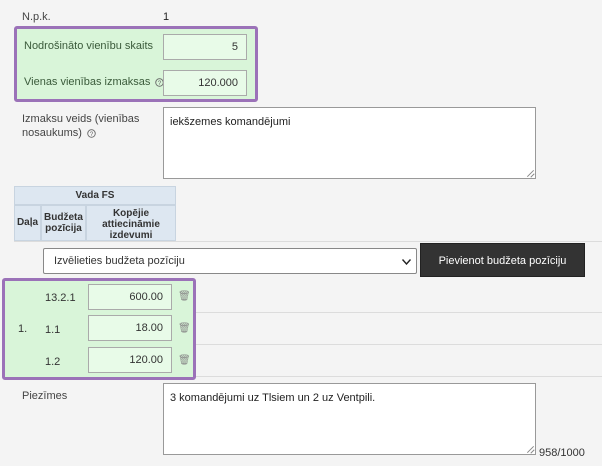 The image size is (602, 466). Describe the element at coordinates (166, 17) in the screenshot. I see `npk-value: 1` at that location.